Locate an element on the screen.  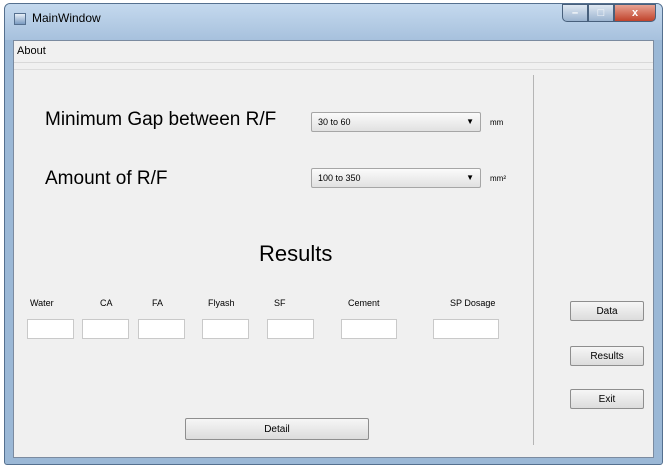
close-icon: x is located at coordinates (635, 13).